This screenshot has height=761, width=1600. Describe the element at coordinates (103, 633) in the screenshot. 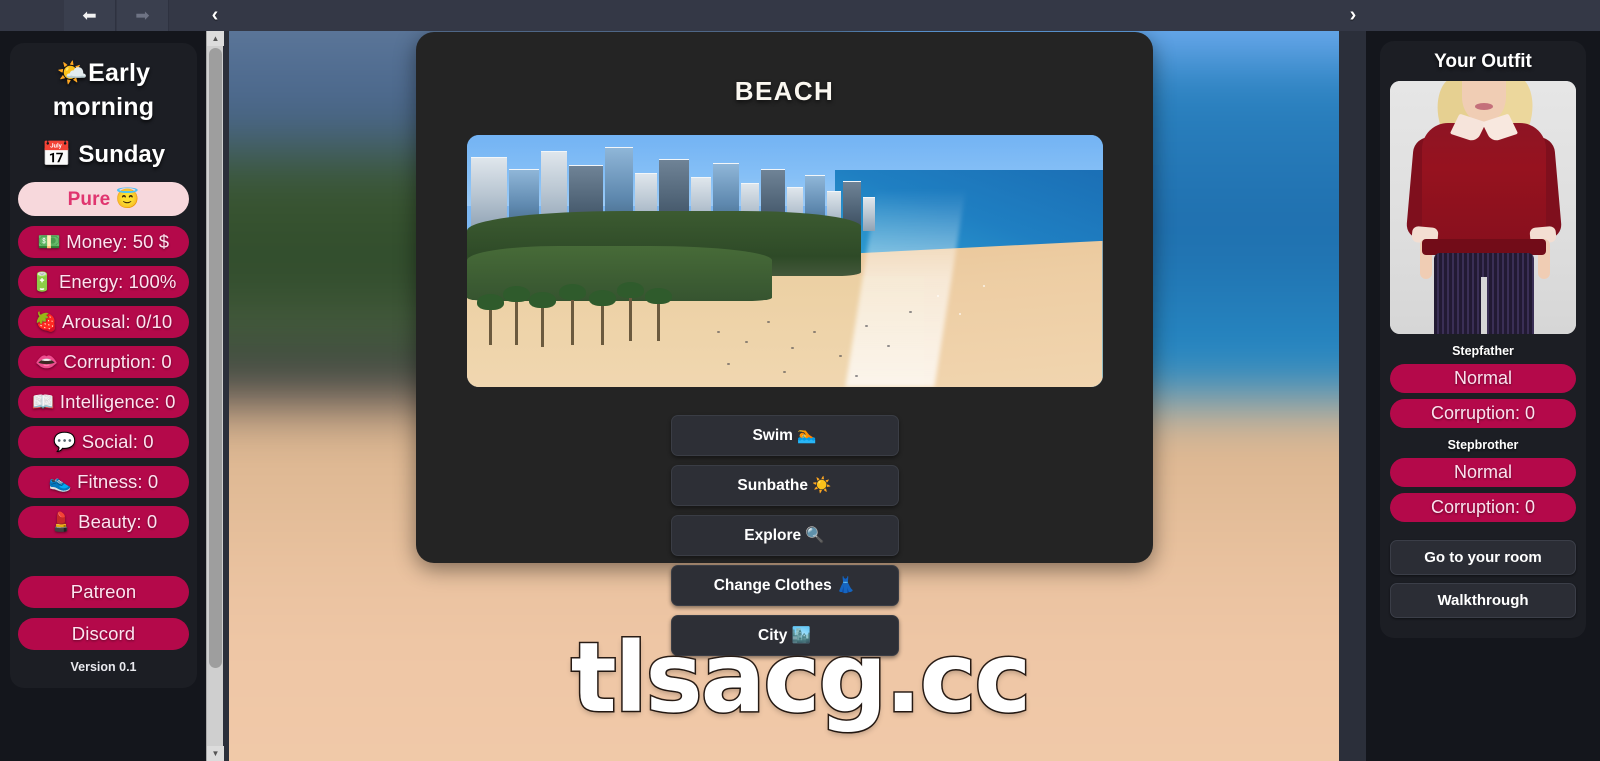

I see `discord-button: Discord` at that location.